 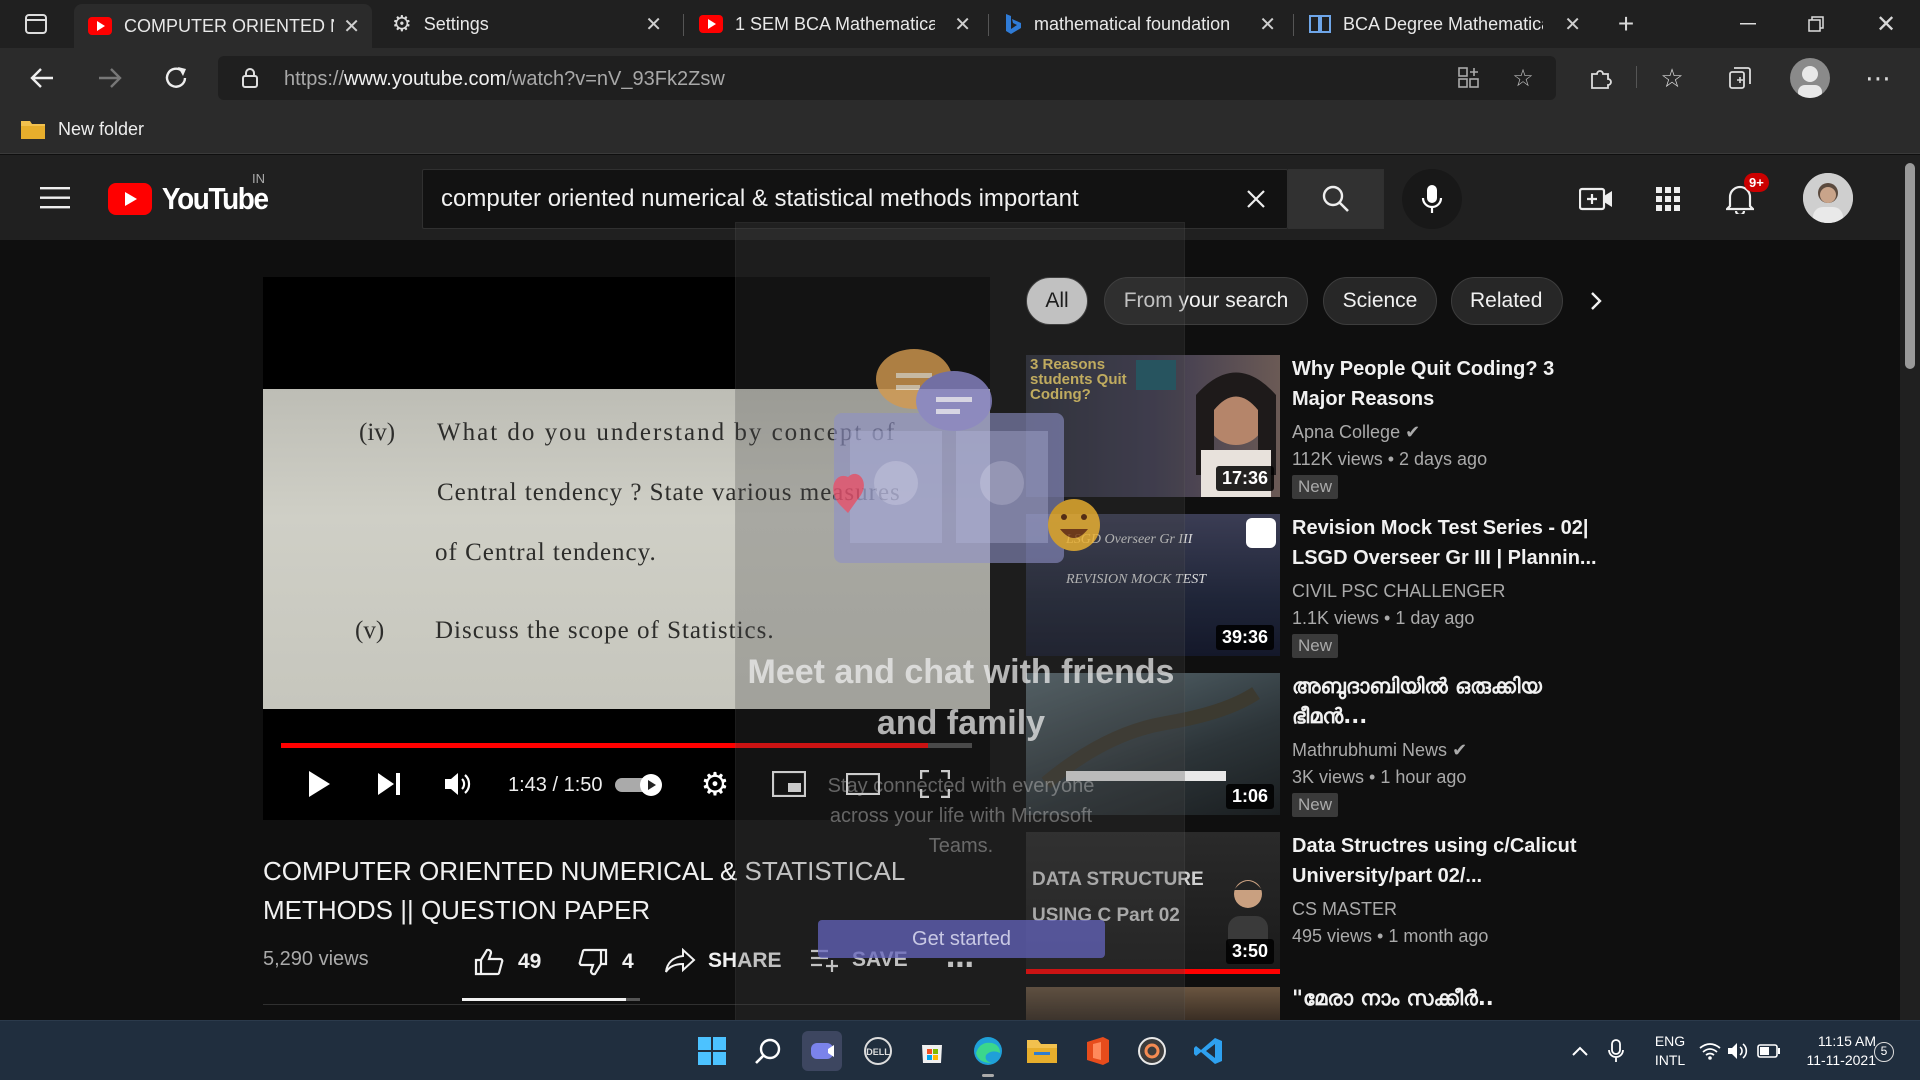 I want to click on notifications-bell-icon: 9+, so click(x=1744, y=196).